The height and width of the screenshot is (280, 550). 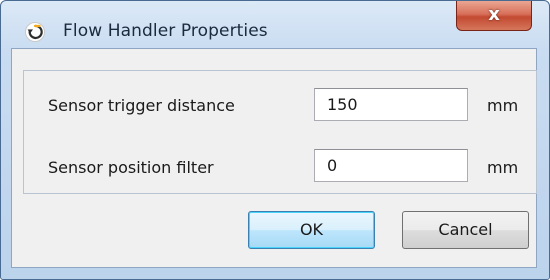 What do you see at coordinates (131, 167) in the screenshot?
I see `sensor-position-filter-label: Sensor position filter` at bounding box center [131, 167].